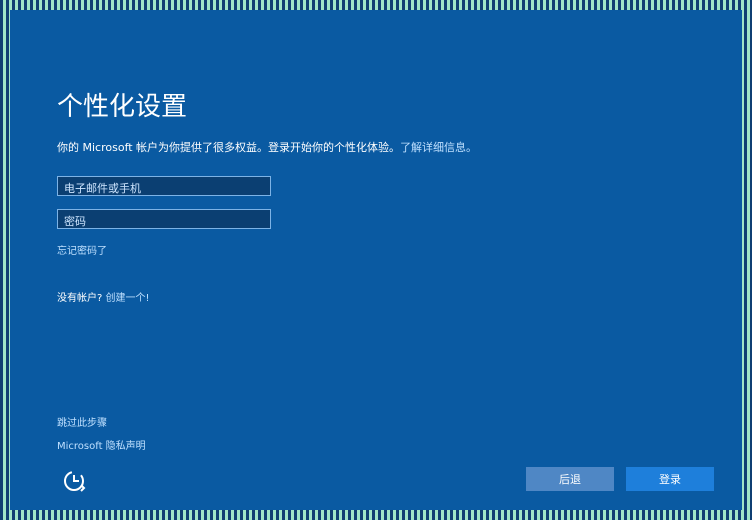 The image size is (752, 520). I want to click on forgot-password-link: 忘记密码了, so click(82, 249).